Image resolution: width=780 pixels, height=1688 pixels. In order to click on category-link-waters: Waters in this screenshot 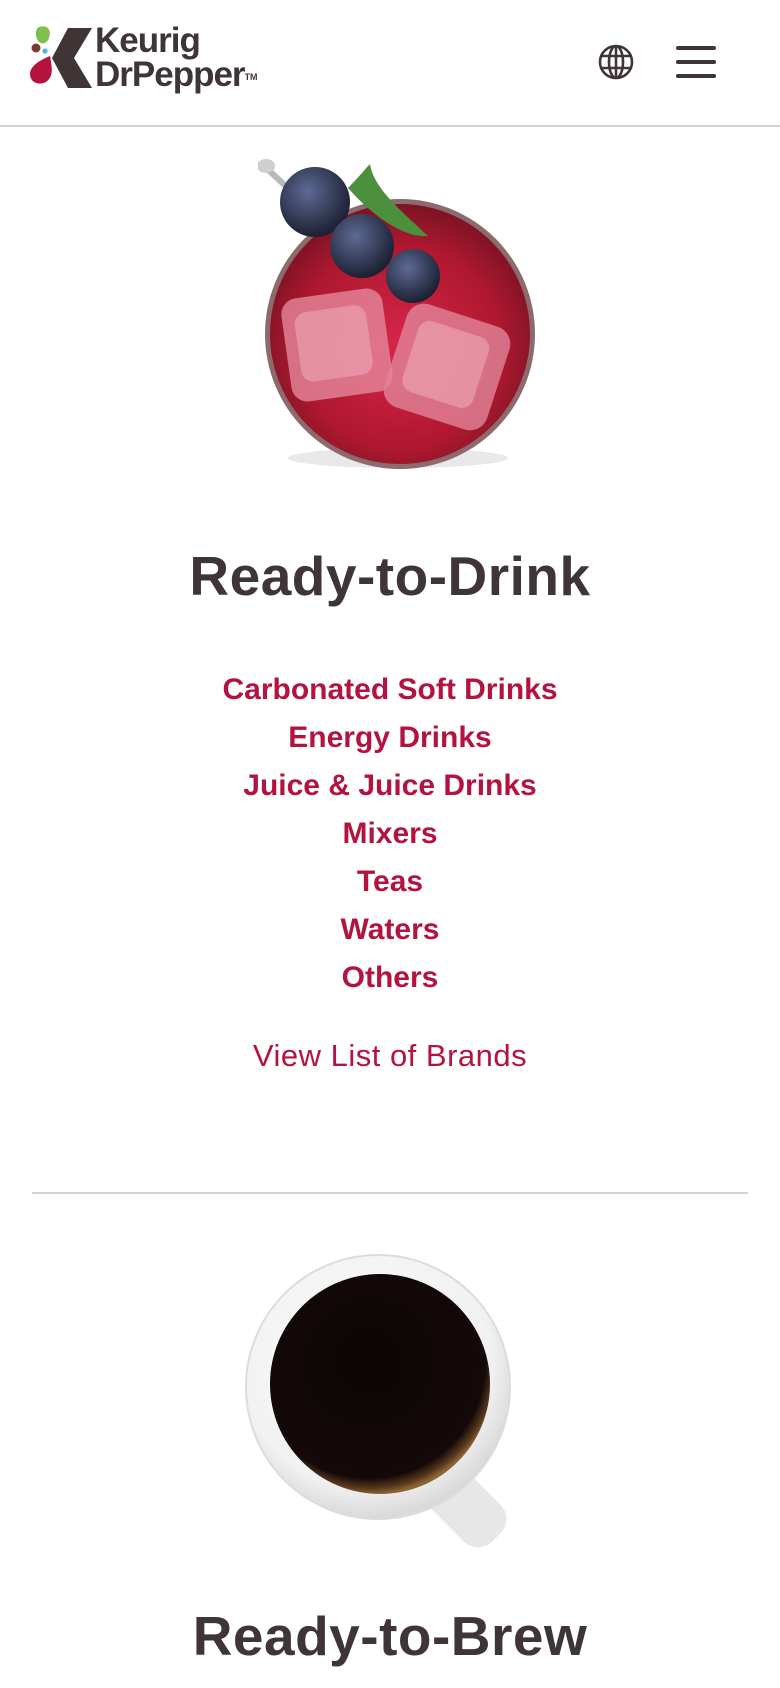, I will do `click(390, 929)`.